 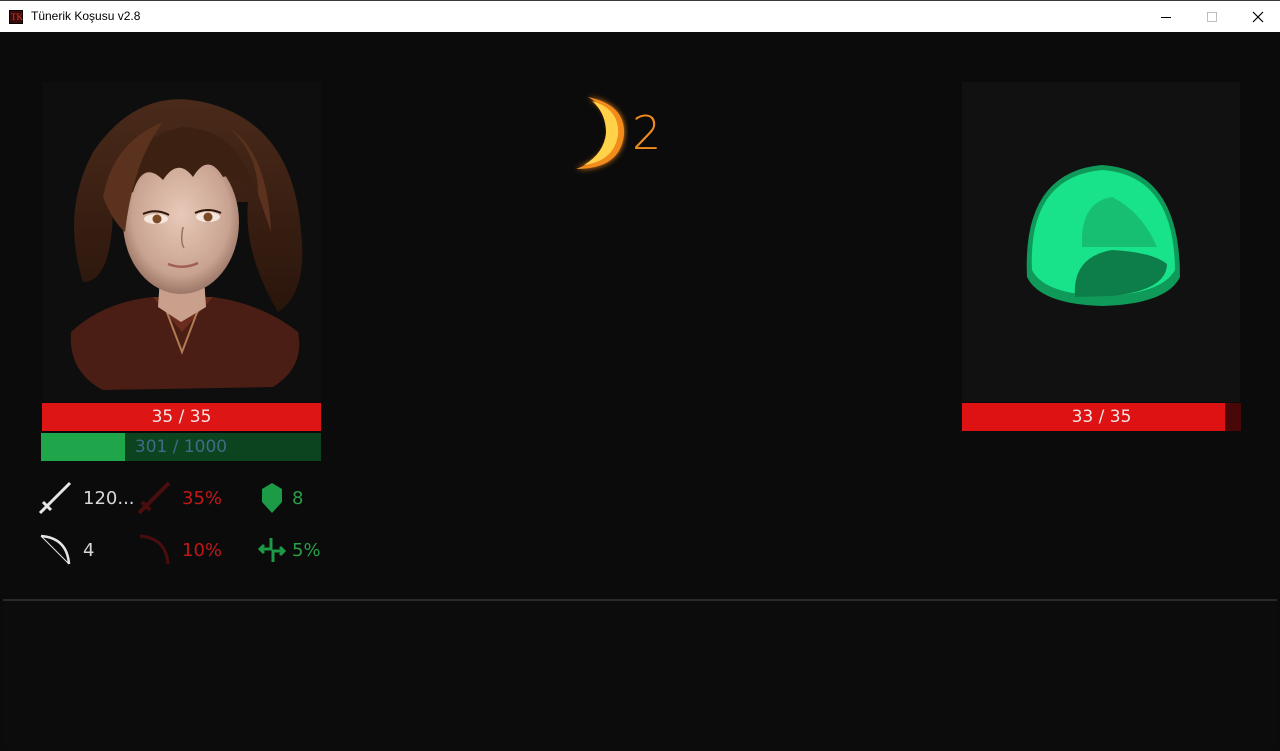 I want to click on window-title: Tünerik Koşusu v2.8, so click(x=86, y=16).